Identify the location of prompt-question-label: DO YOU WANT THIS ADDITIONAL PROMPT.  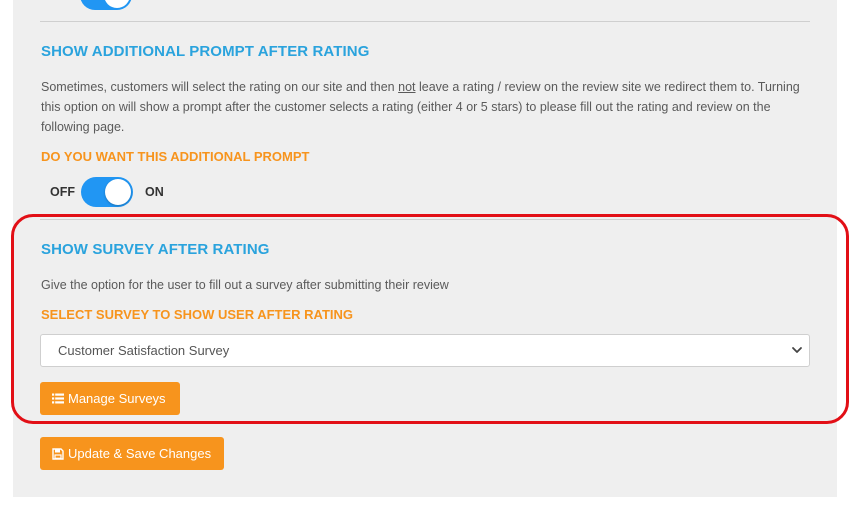
(175, 156).